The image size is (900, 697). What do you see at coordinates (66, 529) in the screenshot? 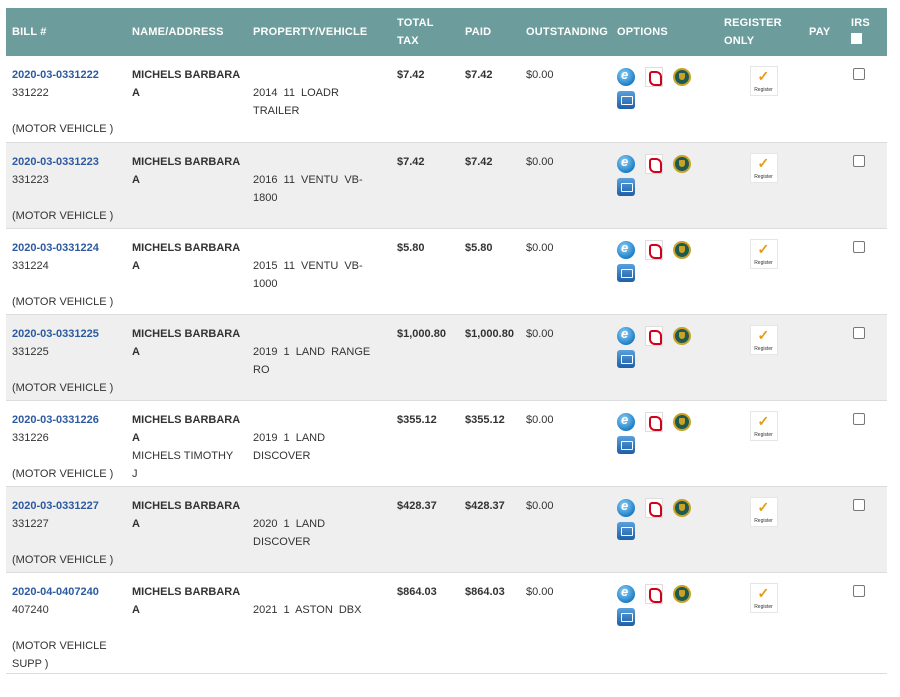
I see `bill-cell: 2020-03-0331227 331227 (MOTOR VEHICLE )` at bounding box center [66, 529].